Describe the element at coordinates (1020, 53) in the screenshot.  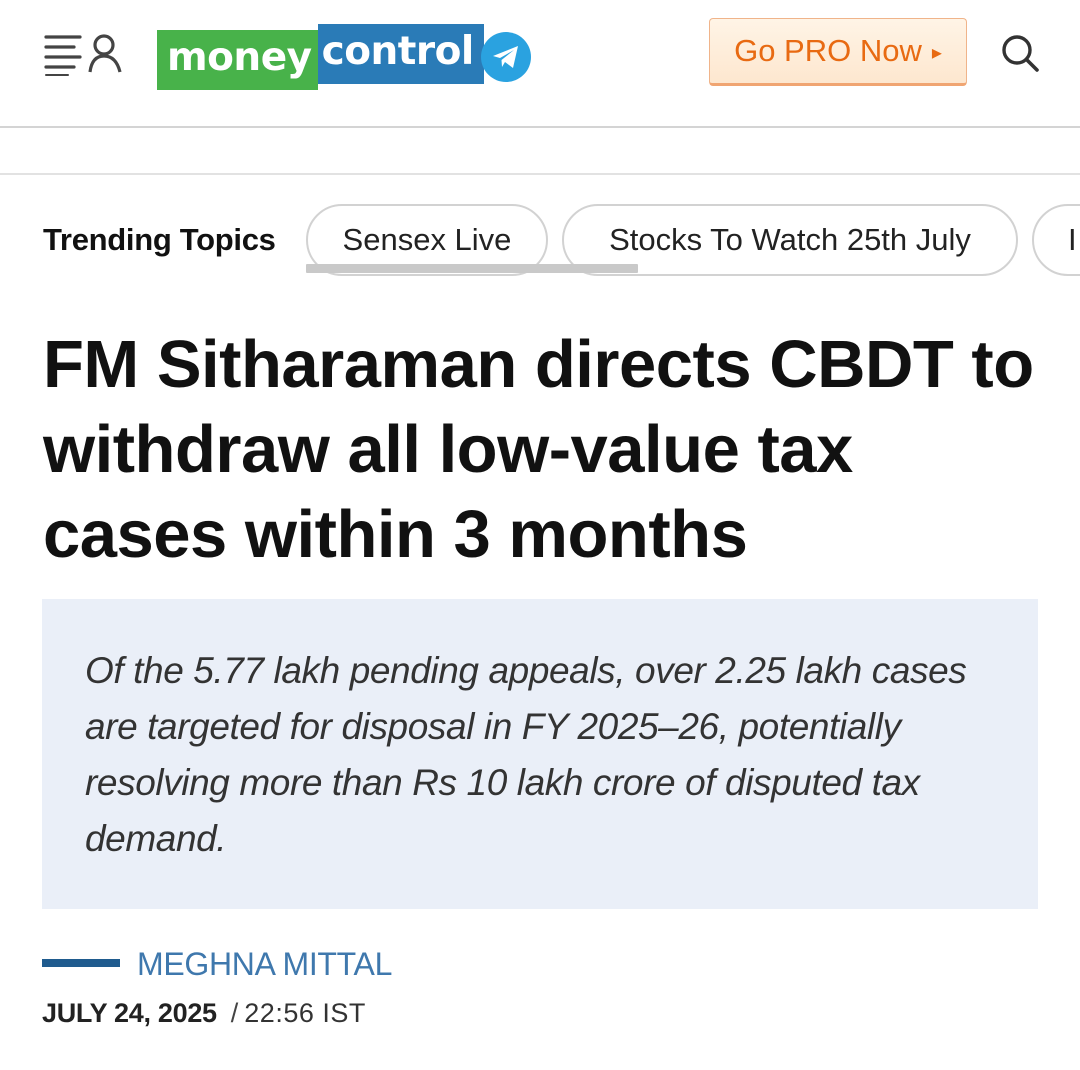
I see `search-icon` at that location.